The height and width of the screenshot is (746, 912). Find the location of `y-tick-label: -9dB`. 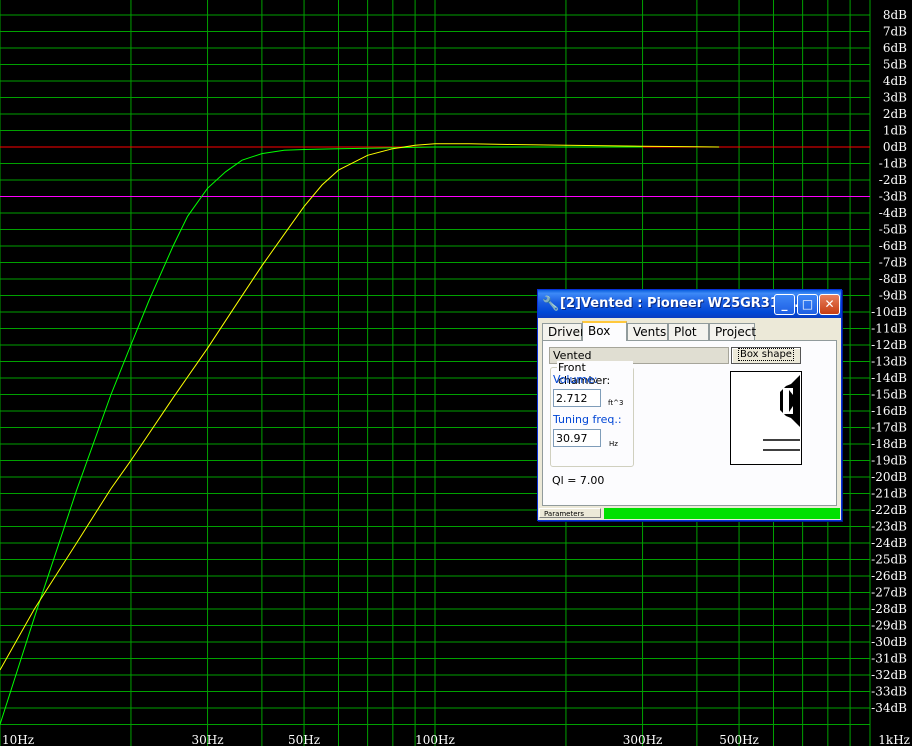

y-tick-label: -9dB is located at coordinates (893, 296).